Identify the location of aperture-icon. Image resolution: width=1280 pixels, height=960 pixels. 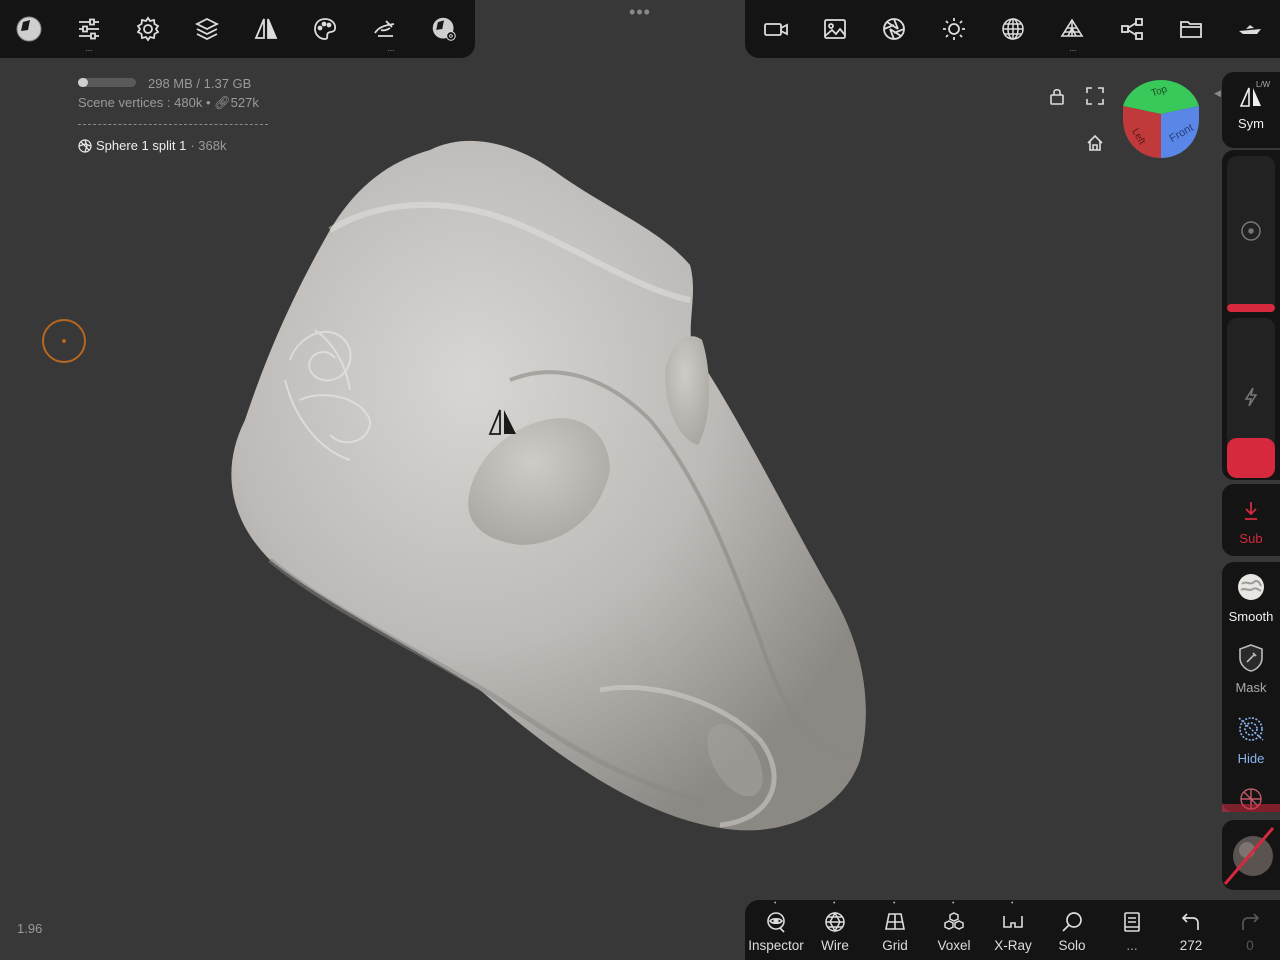
(894, 29).